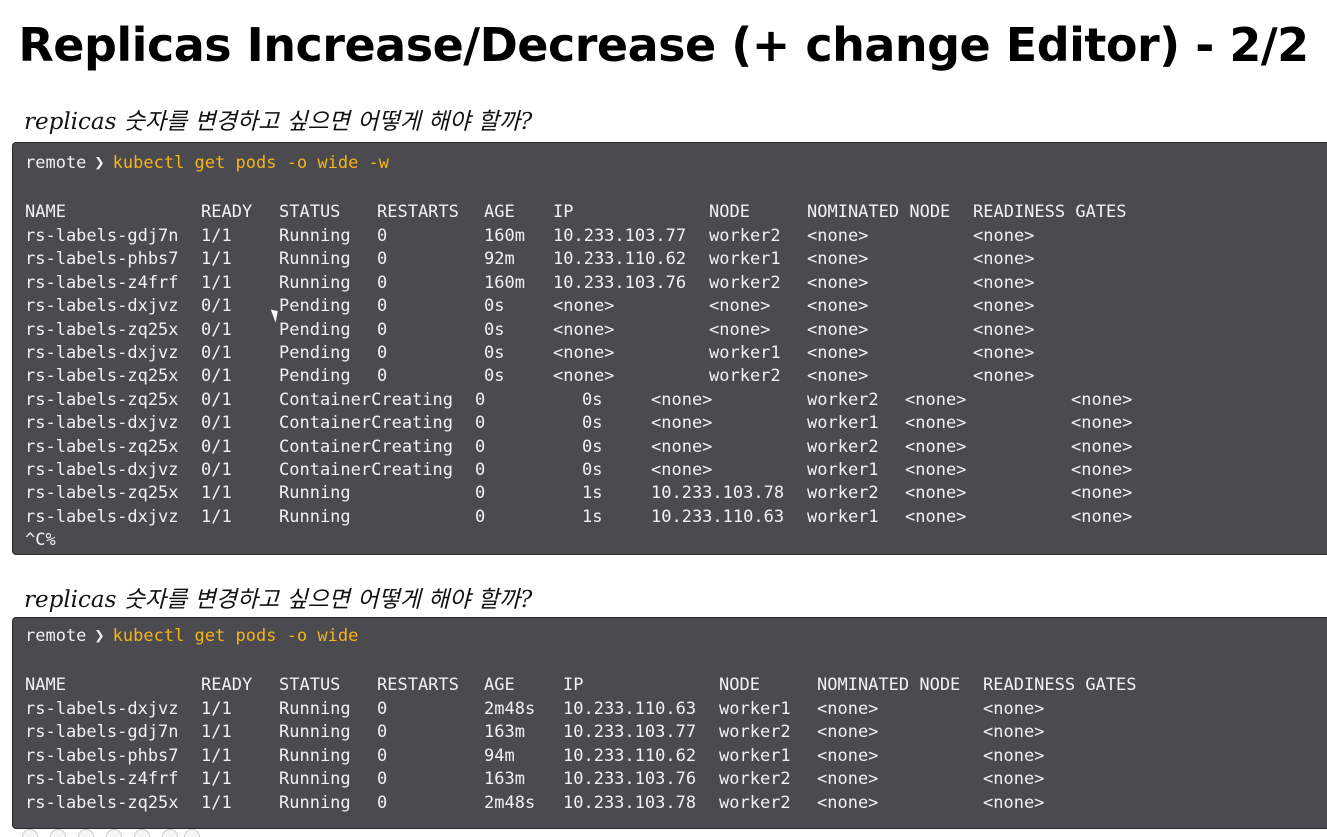 Image resolution: width=1327 pixels, height=837 pixels. What do you see at coordinates (499, 685) in the screenshot?
I see `col-age: AGE` at bounding box center [499, 685].